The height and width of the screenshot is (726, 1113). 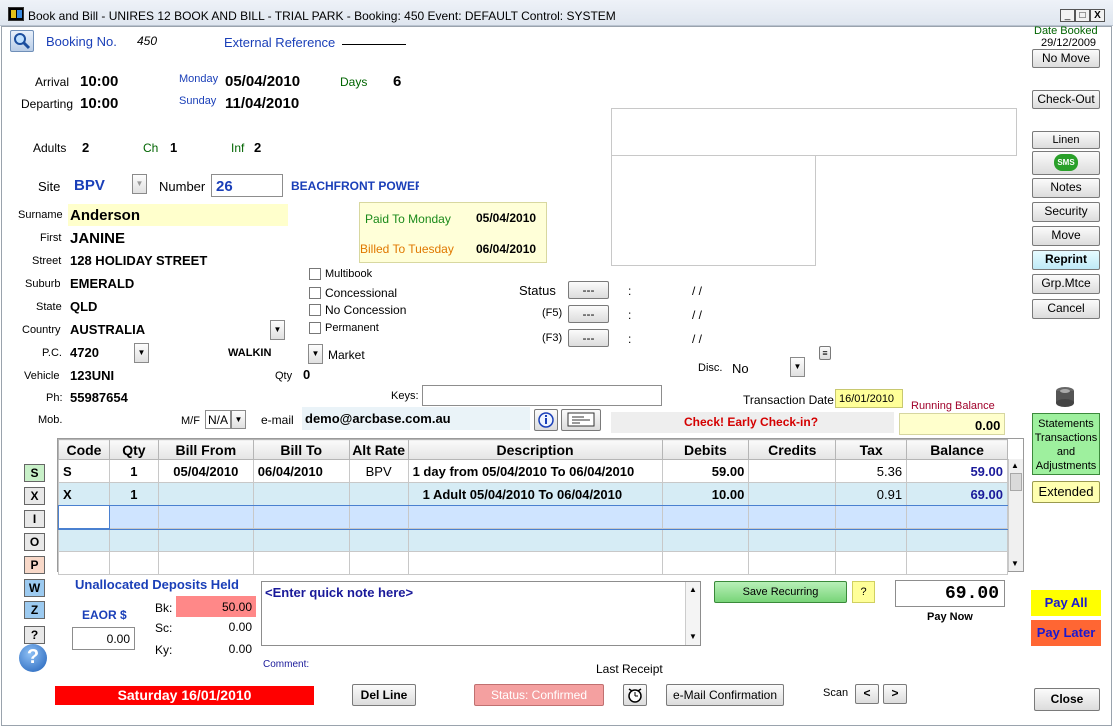 I want to click on scroll-up-arrow: ▲, so click(x=1015, y=465).